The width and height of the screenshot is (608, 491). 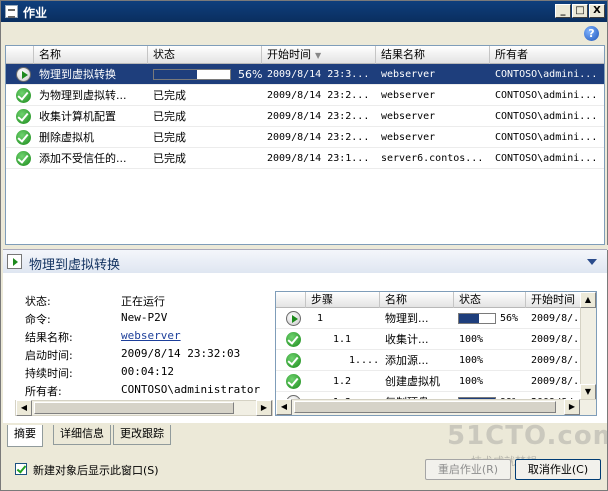 I want to click on steps-scroll-right-icon: ▶, so click(x=572, y=407).